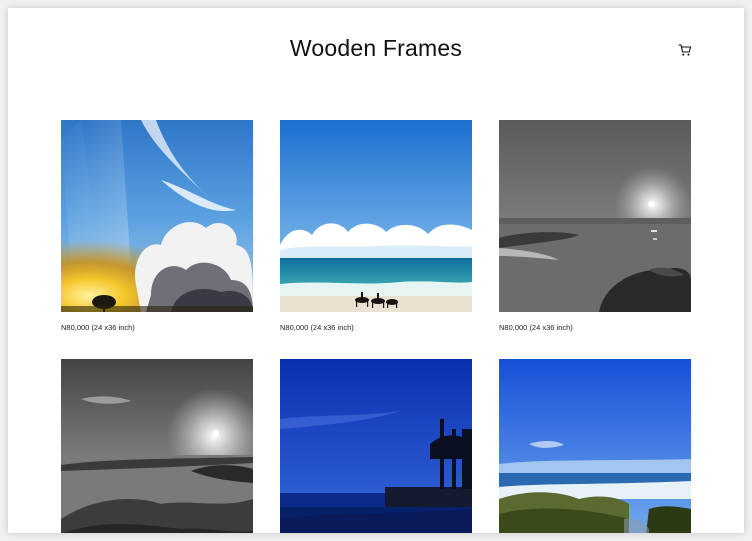 The image size is (752, 541). Describe the element at coordinates (685, 50) in the screenshot. I see `cart-icon` at that location.